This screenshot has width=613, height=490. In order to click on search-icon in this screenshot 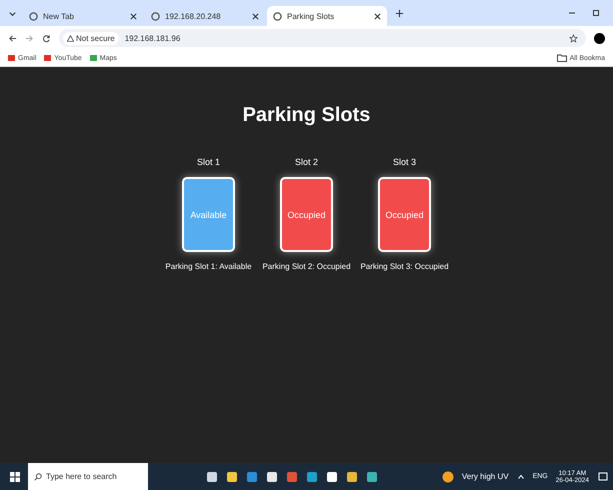, I will do `click(38, 476)`.